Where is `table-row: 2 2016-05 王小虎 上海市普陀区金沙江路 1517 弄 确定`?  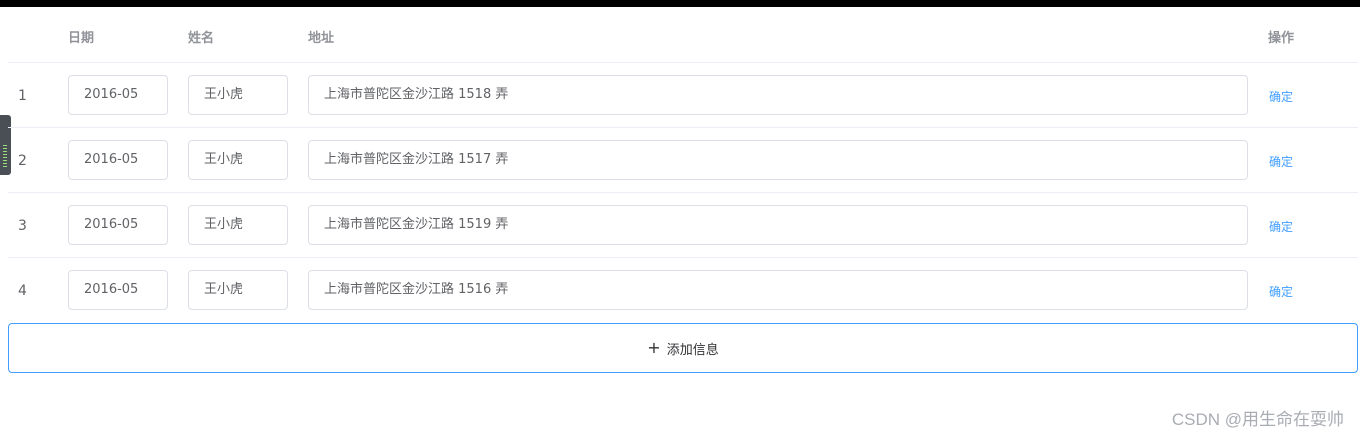
table-row: 2 2016-05 王小虎 上海市普陀区金沙江路 1517 弄 确定 is located at coordinates (683, 160).